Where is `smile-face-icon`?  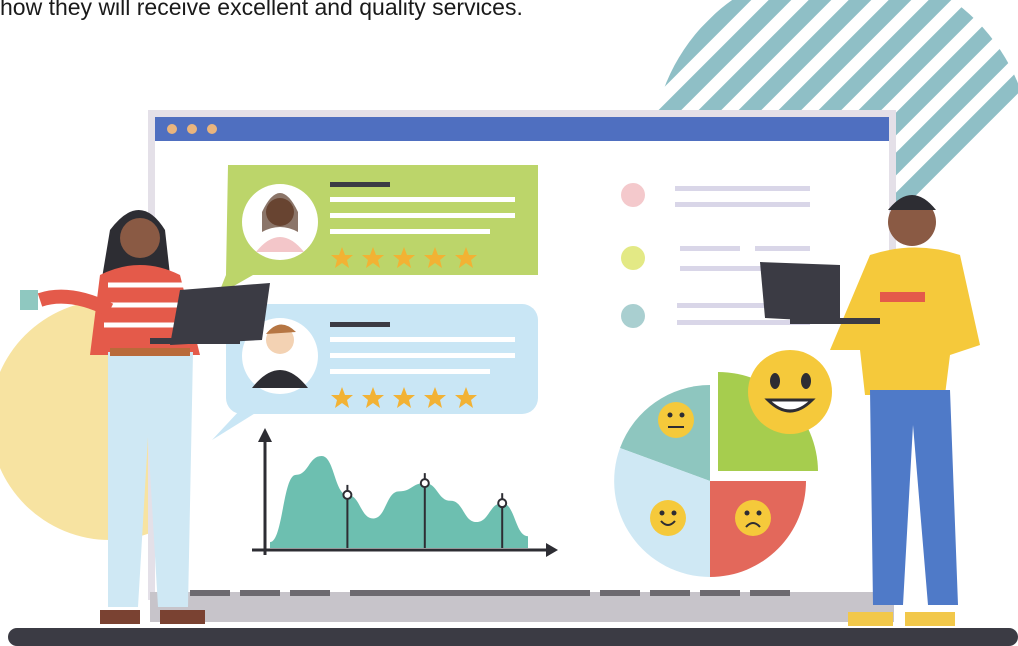
smile-face-icon is located at coordinates (668, 518).